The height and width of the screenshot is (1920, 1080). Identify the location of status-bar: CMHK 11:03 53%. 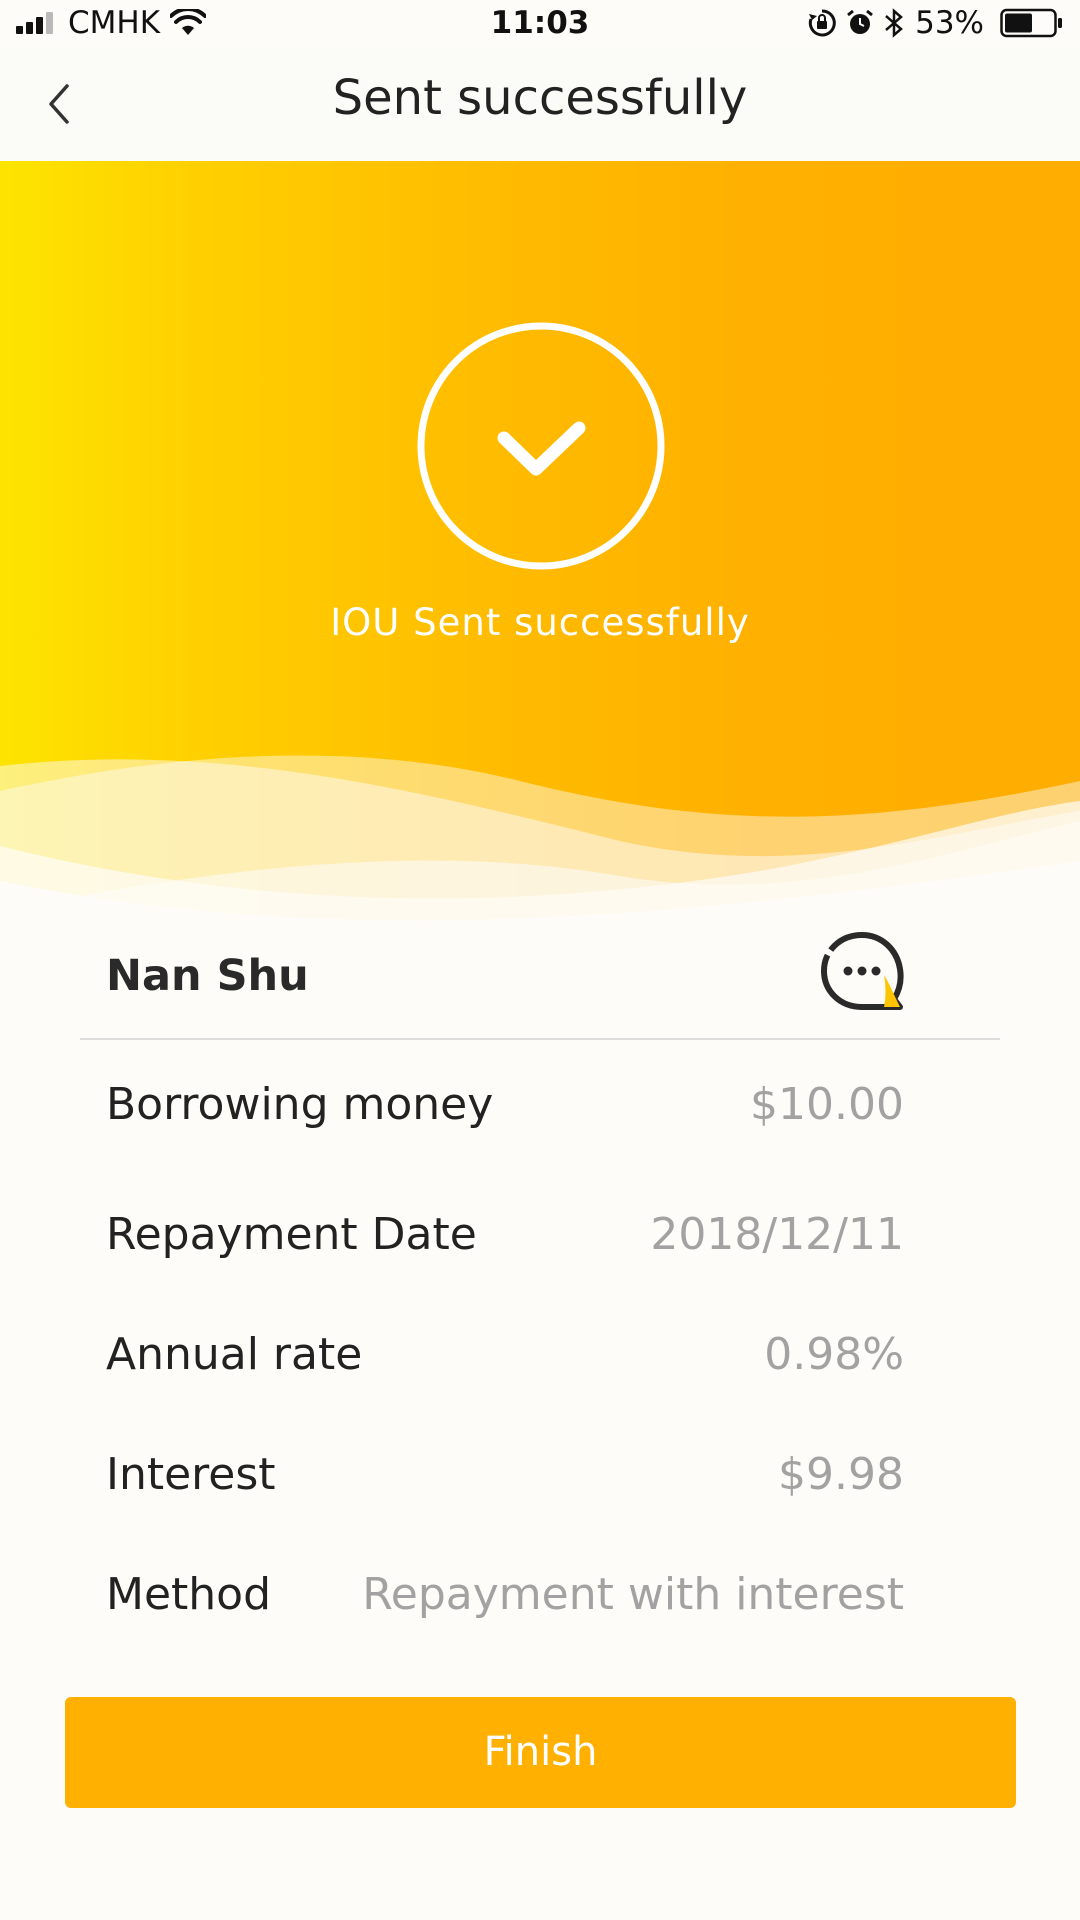
(540, 24).